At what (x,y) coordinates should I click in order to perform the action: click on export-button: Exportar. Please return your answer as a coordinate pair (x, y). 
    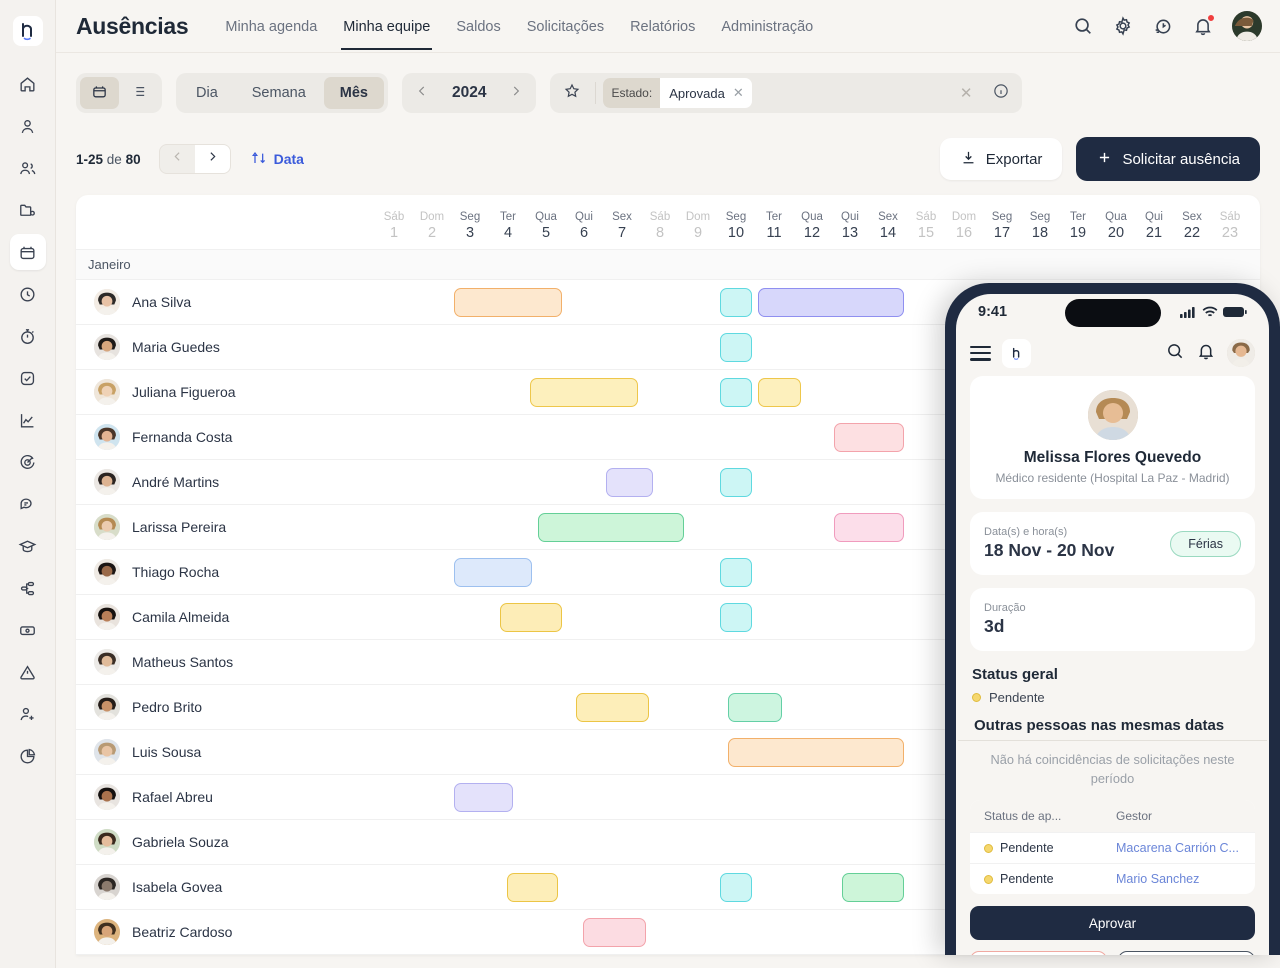
    Looking at the image, I should click on (1001, 159).